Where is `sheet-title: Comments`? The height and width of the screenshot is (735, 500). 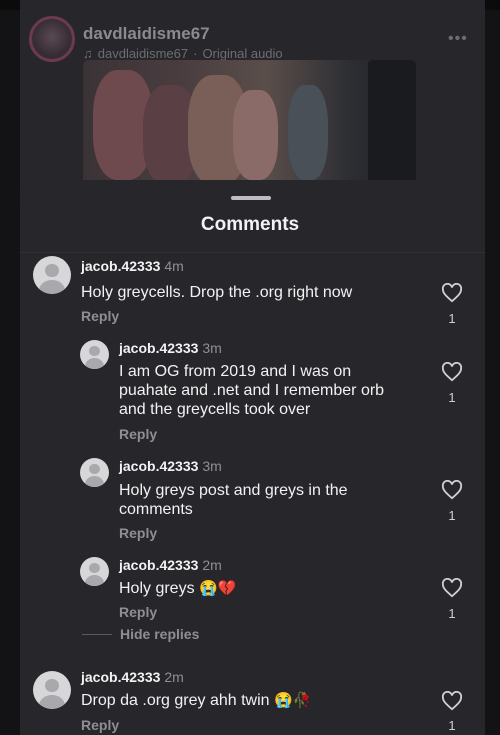
sheet-title: Comments is located at coordinates (250, 224).